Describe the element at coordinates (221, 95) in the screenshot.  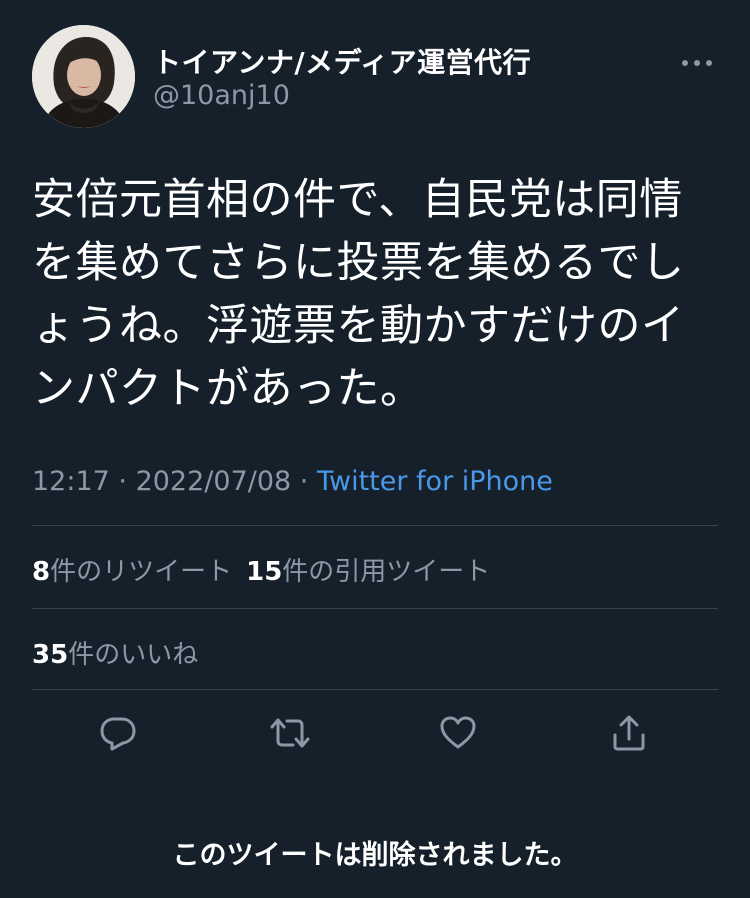
I see `user-handle: @10anj10` at that location.